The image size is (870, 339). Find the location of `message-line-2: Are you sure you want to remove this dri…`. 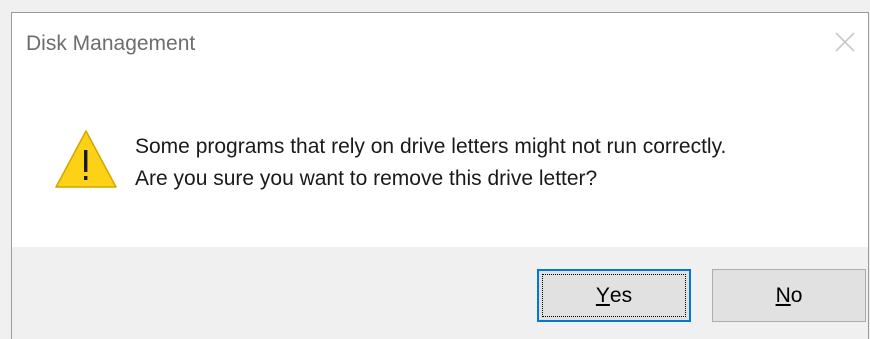

message-line-2: Are you sure you want to remove this dri… is located at coordinates (366, 178).